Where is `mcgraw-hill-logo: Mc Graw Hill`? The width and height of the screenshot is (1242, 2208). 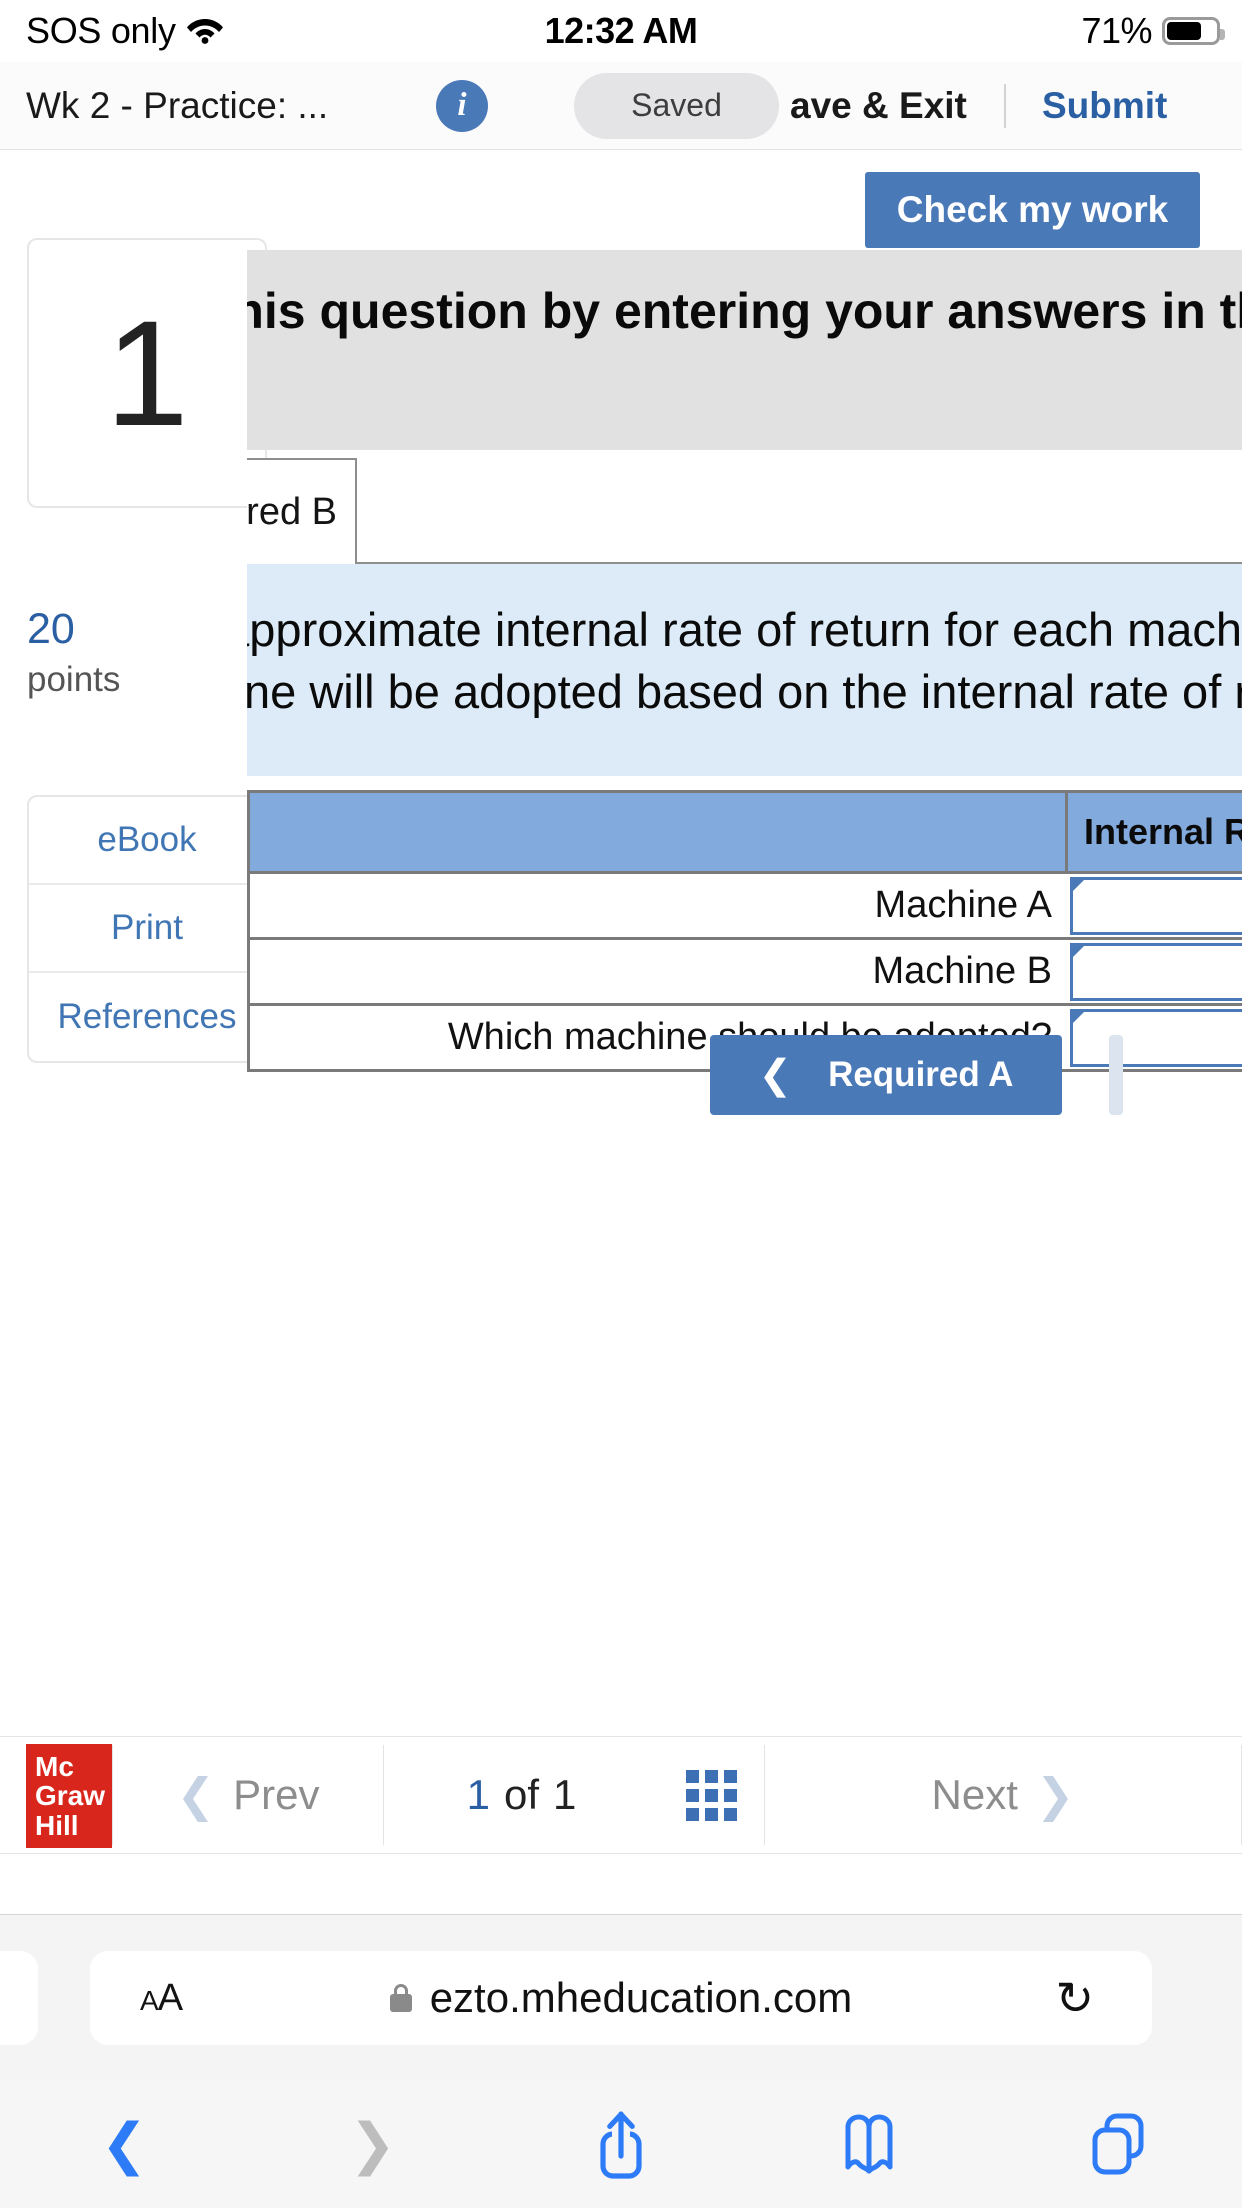 mcgraw-hill-logo: Mc Graw Hill is located at coordinates (69, 1796).